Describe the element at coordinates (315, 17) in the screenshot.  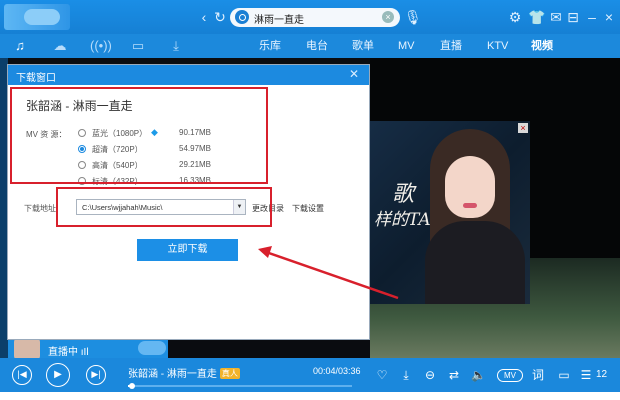
I see `search-box: 淋雨一直走 ×` at that location.